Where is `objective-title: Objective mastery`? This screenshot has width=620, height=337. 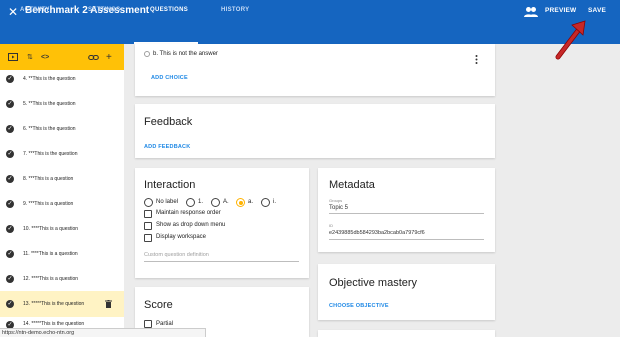 objective-title: Objective mastery is located at coordinates (373, 283).